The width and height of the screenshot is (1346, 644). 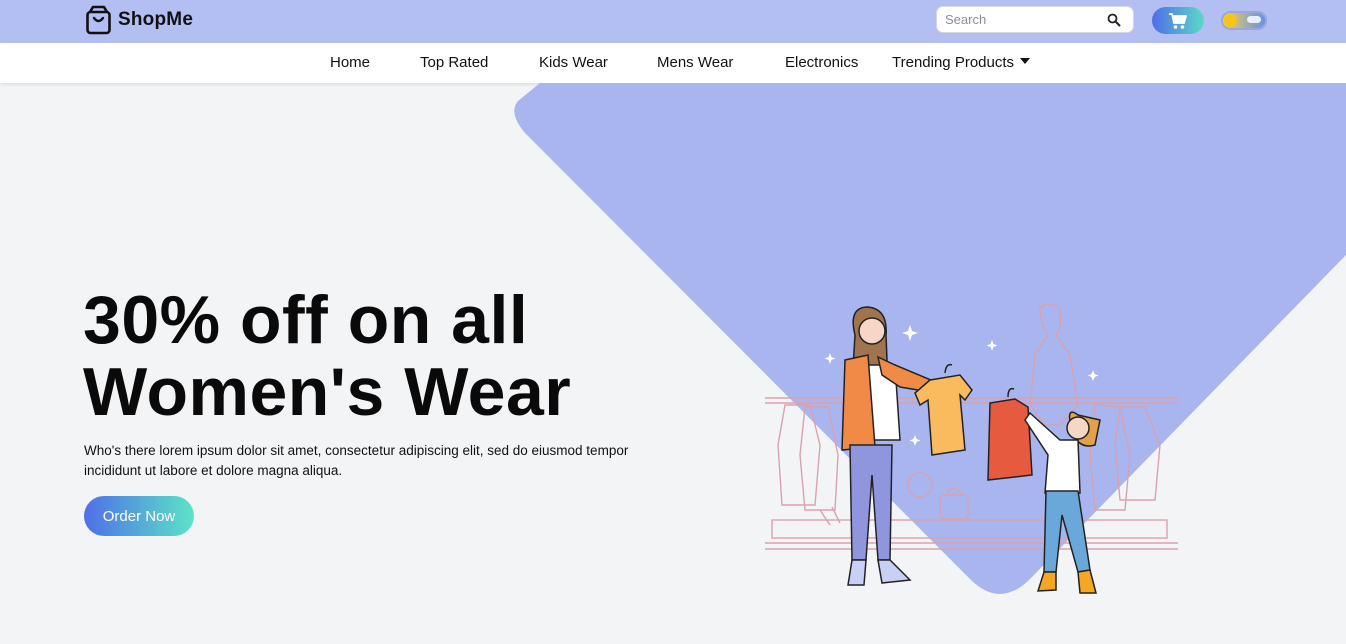 What do you see at coordinates (1025, 61) in the screenshot?
I see `caret-down-icon` at bounding box center [1025, 61].